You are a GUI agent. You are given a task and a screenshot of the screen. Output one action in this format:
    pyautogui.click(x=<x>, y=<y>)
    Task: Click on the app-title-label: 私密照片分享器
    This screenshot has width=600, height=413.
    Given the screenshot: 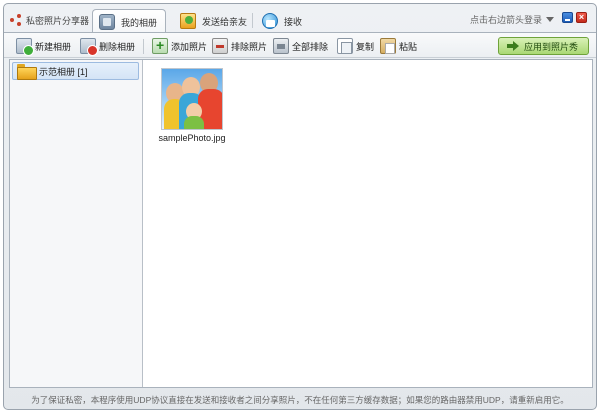 What is the action you would take?
    pyautogui.click(x=58, y=20)
    